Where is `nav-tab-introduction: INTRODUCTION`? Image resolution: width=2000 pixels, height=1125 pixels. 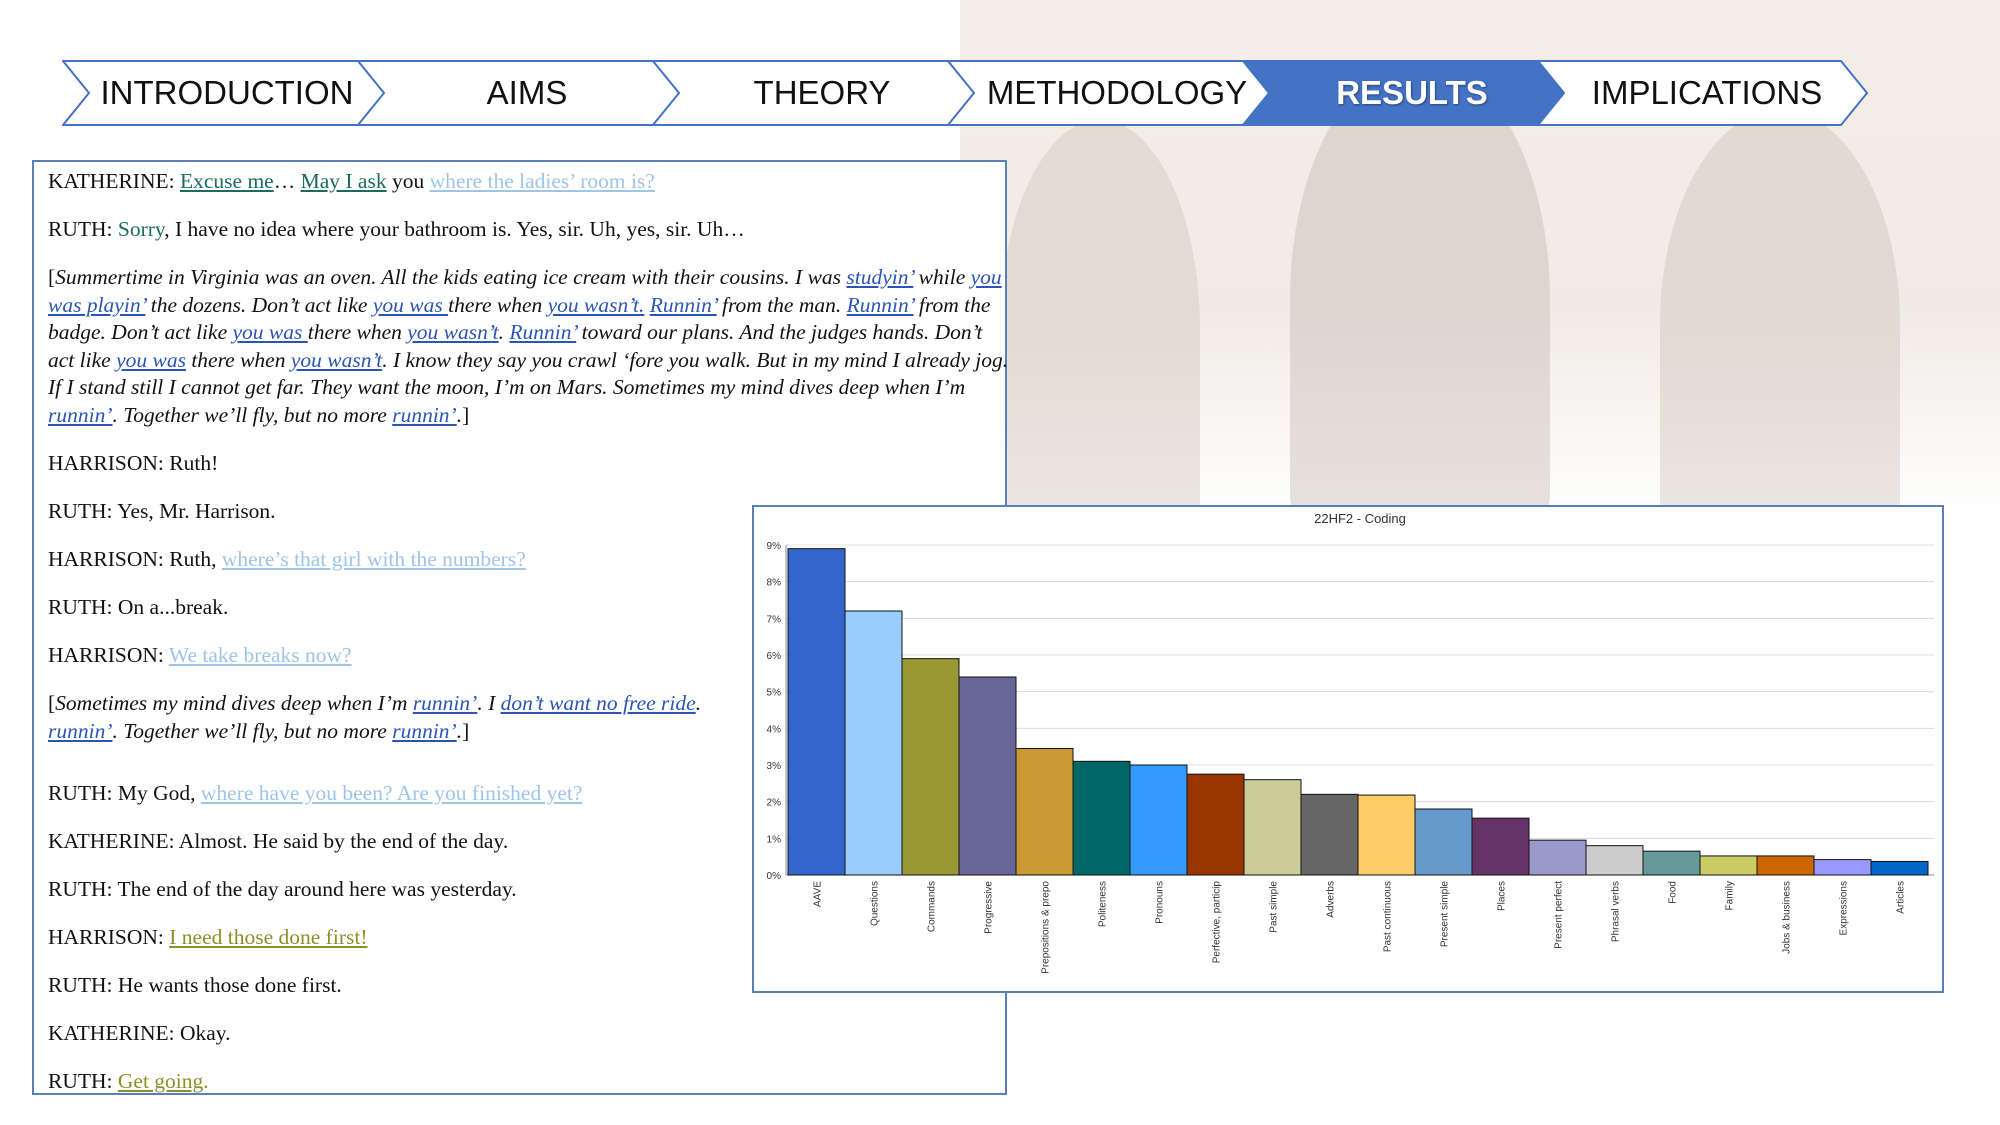 nav-tab-introduction: INTRODUCTION is located at coordinates (228, 93).